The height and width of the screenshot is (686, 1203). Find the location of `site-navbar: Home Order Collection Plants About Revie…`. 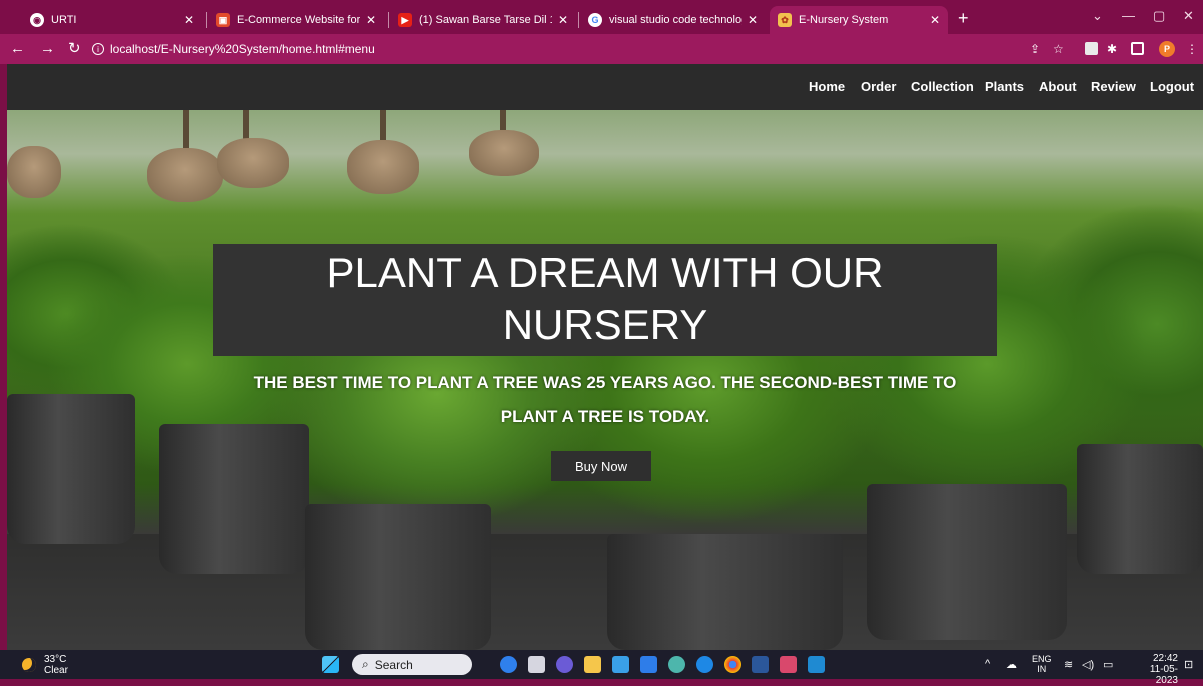

site-navbar: Home Order Collection Plants About Revie… is located at coordinates (605, 87).